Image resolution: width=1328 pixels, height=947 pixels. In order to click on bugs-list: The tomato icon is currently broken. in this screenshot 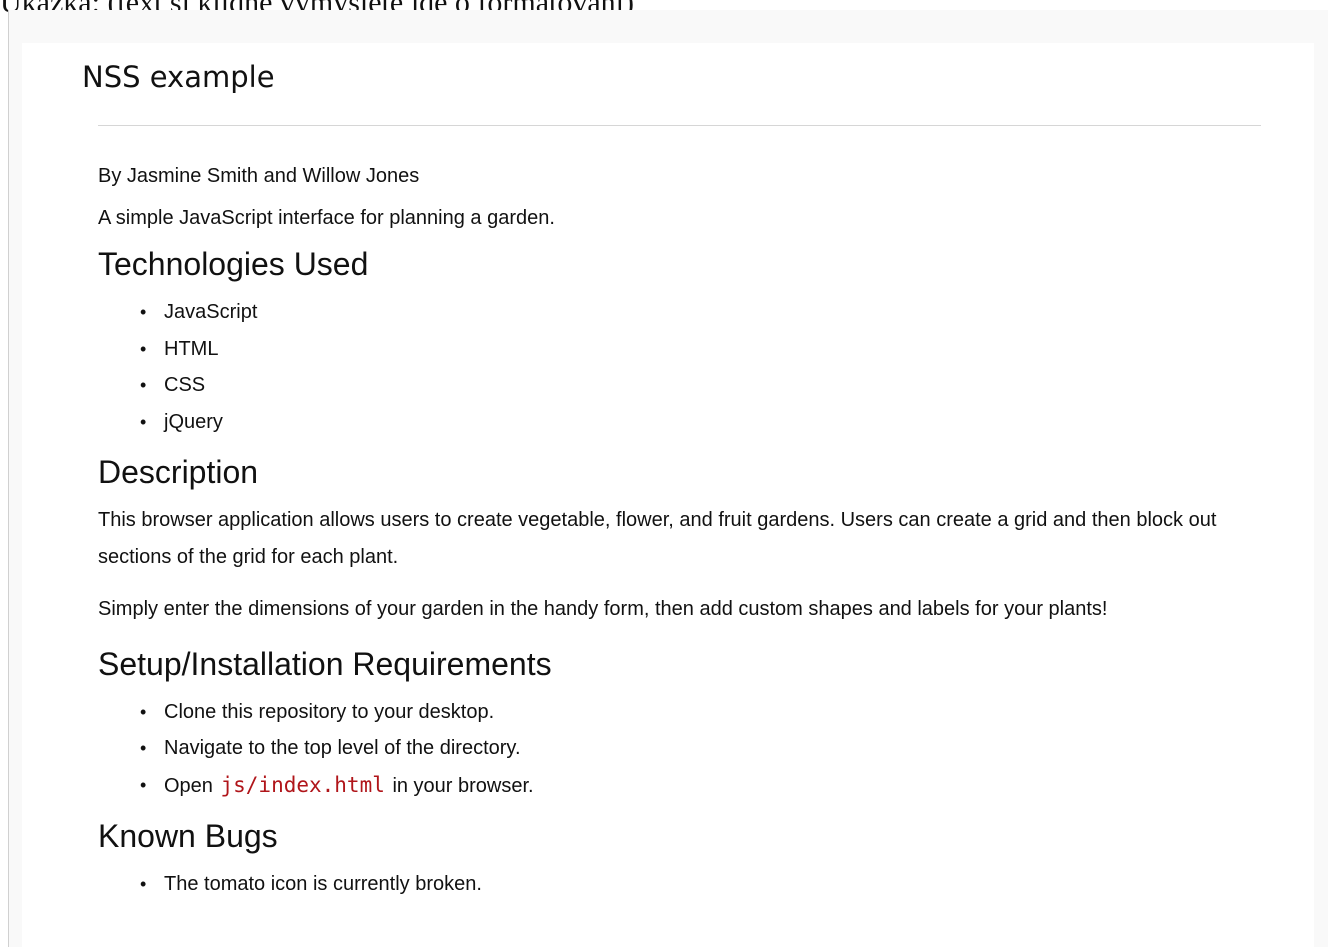, I will do `click(683, 884)`.